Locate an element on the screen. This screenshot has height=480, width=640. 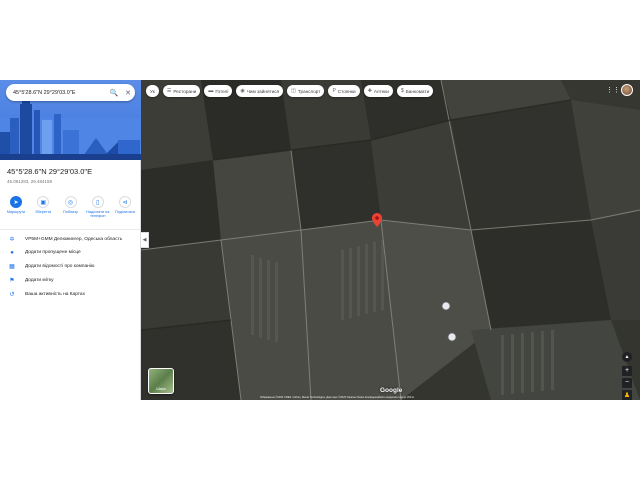
send-to-phone-button: ▯ Надіслати на телефон is located at coordinates (98, 207).